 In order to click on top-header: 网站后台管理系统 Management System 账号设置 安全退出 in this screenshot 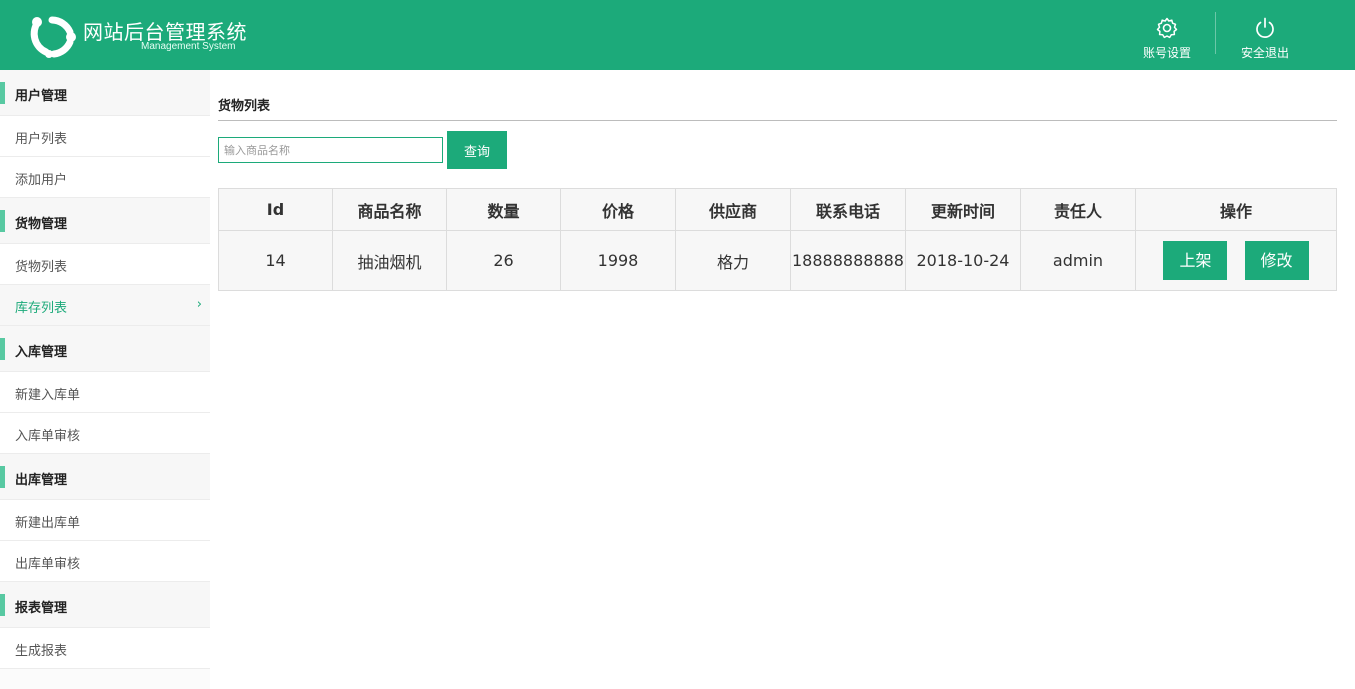, I will do `click(677, 35)`.